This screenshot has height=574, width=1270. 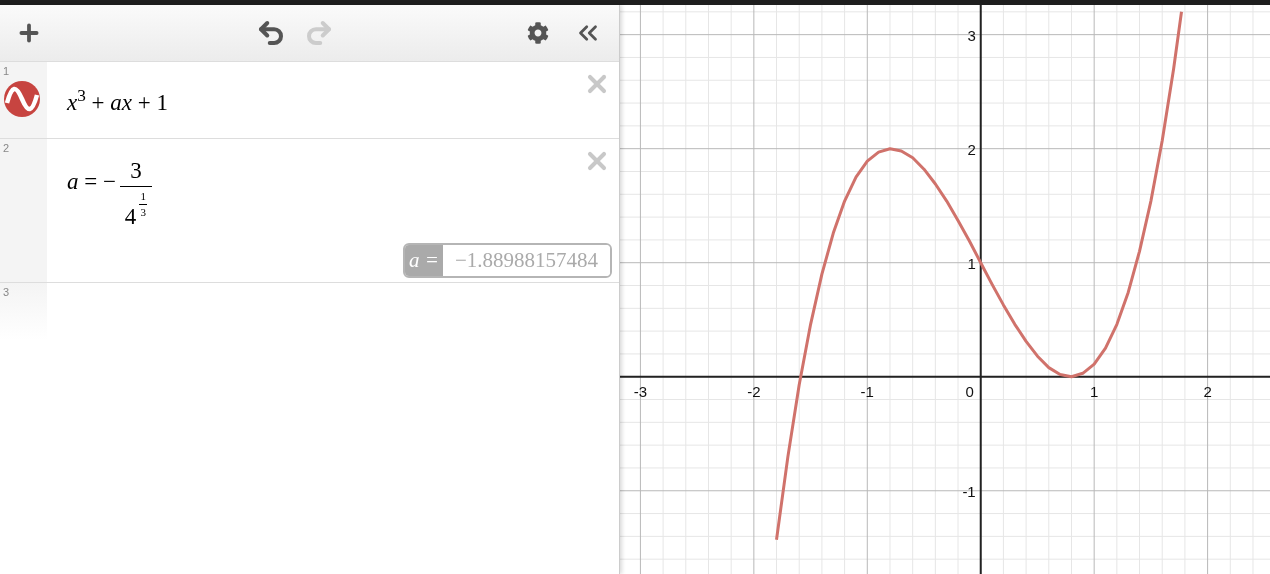 What do you see at coordinates (971, 35) in the screenshot?
I see `y-tick-label: 3` at bounding box center [971, 35].